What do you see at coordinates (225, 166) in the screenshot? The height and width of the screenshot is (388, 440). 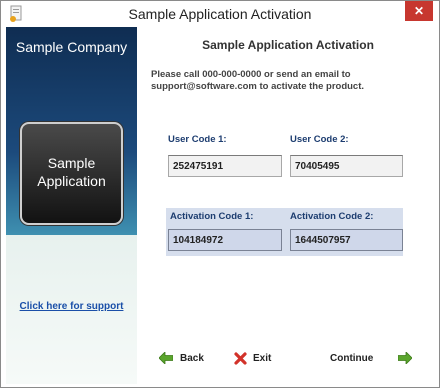 I see `user-code-1-field: 252475191` at bounding box center [225, 166].